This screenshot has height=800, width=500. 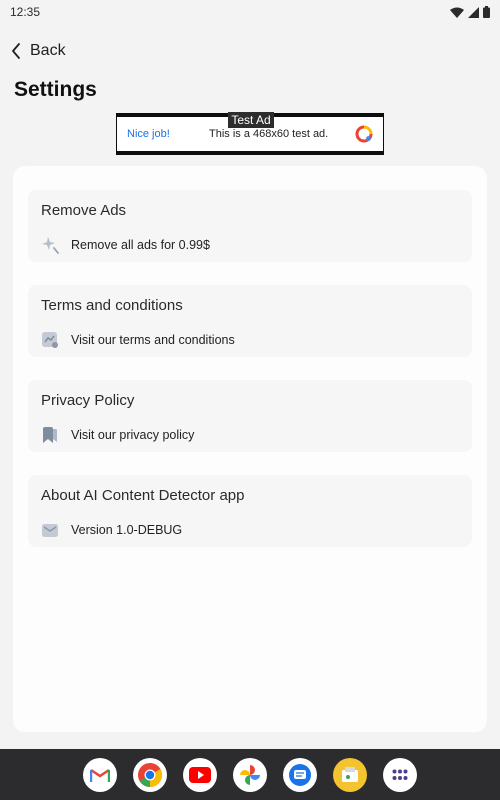 I want to click on app-dock, so click(x=250, y=774).